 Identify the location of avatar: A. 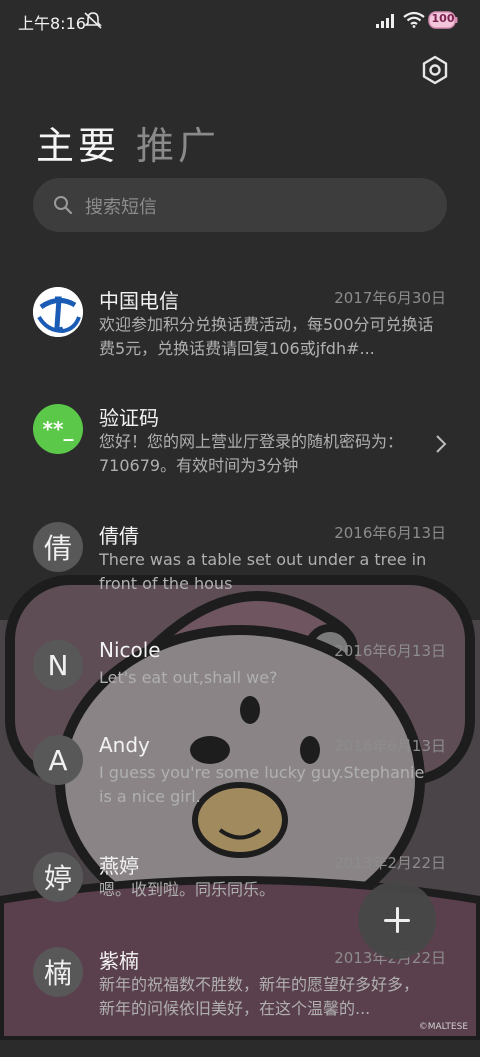
(58, 760).